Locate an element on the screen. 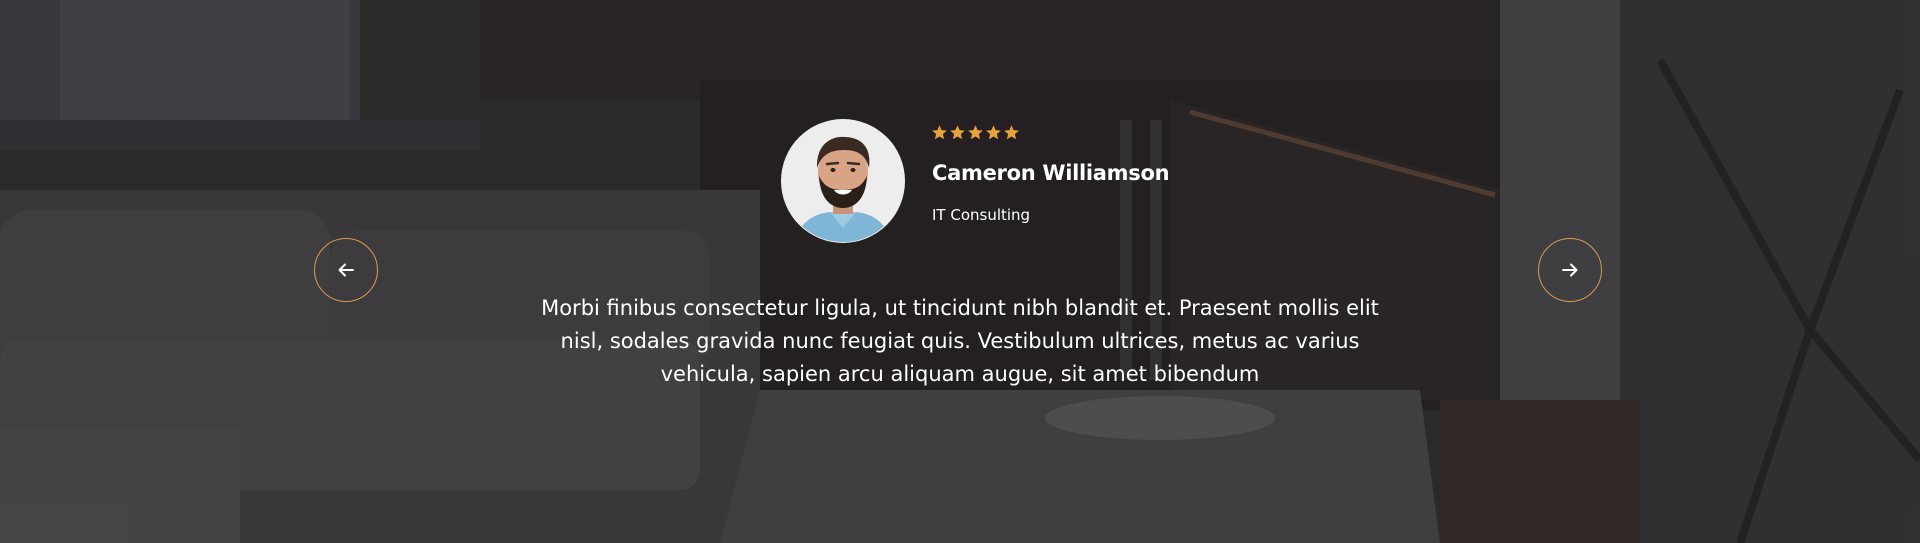  previous-button is located at coordinates (346, 270).